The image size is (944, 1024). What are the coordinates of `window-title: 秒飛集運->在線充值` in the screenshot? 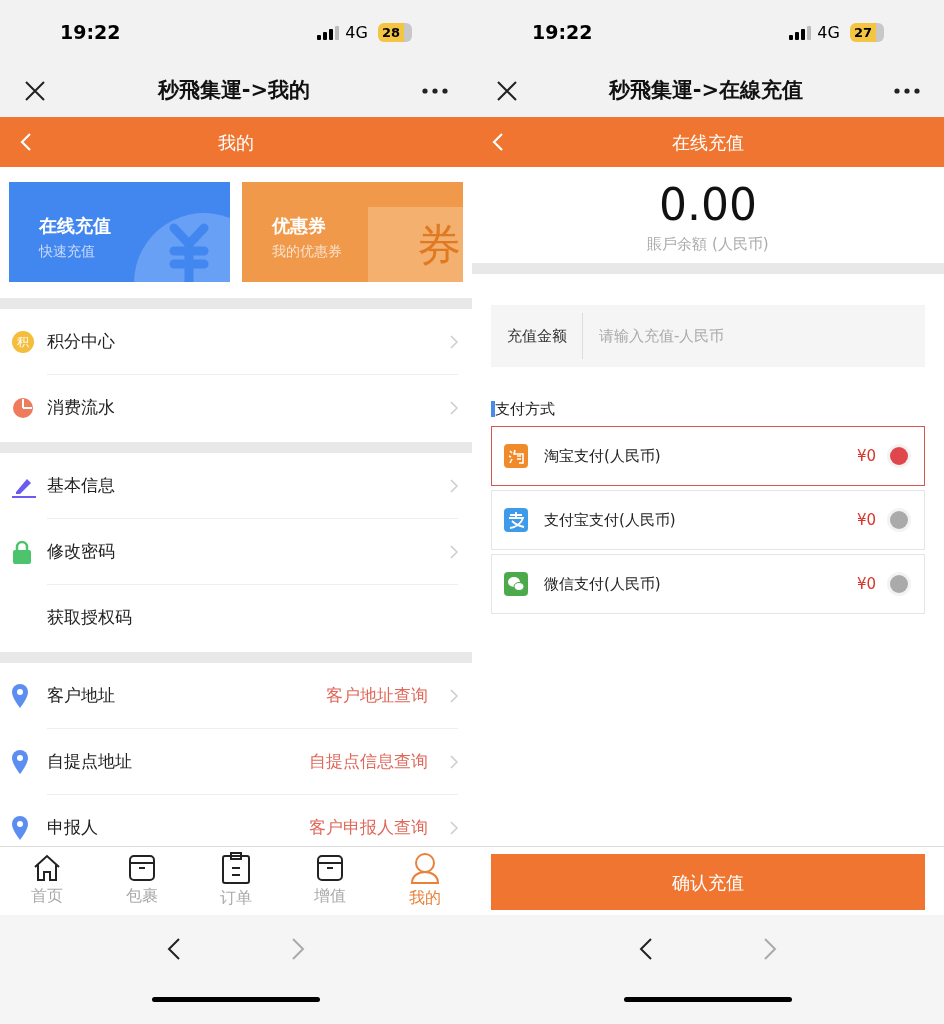 It's located at (706, 91).